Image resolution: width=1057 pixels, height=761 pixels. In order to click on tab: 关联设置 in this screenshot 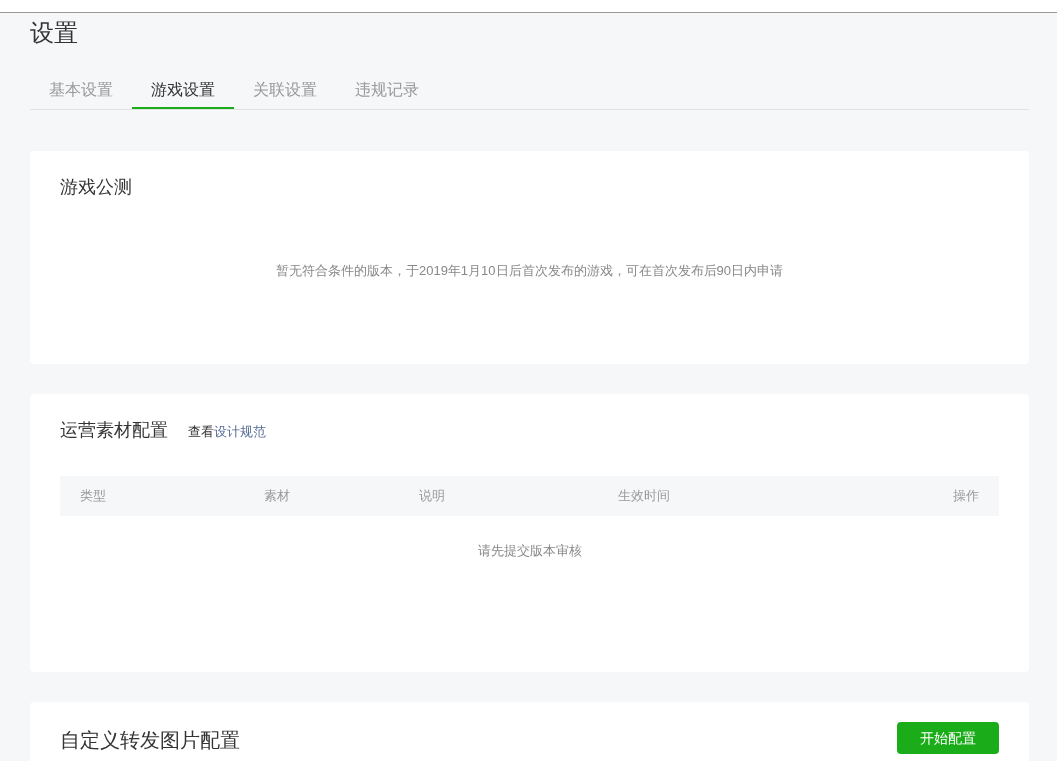, I will do `click(285, 91)`.